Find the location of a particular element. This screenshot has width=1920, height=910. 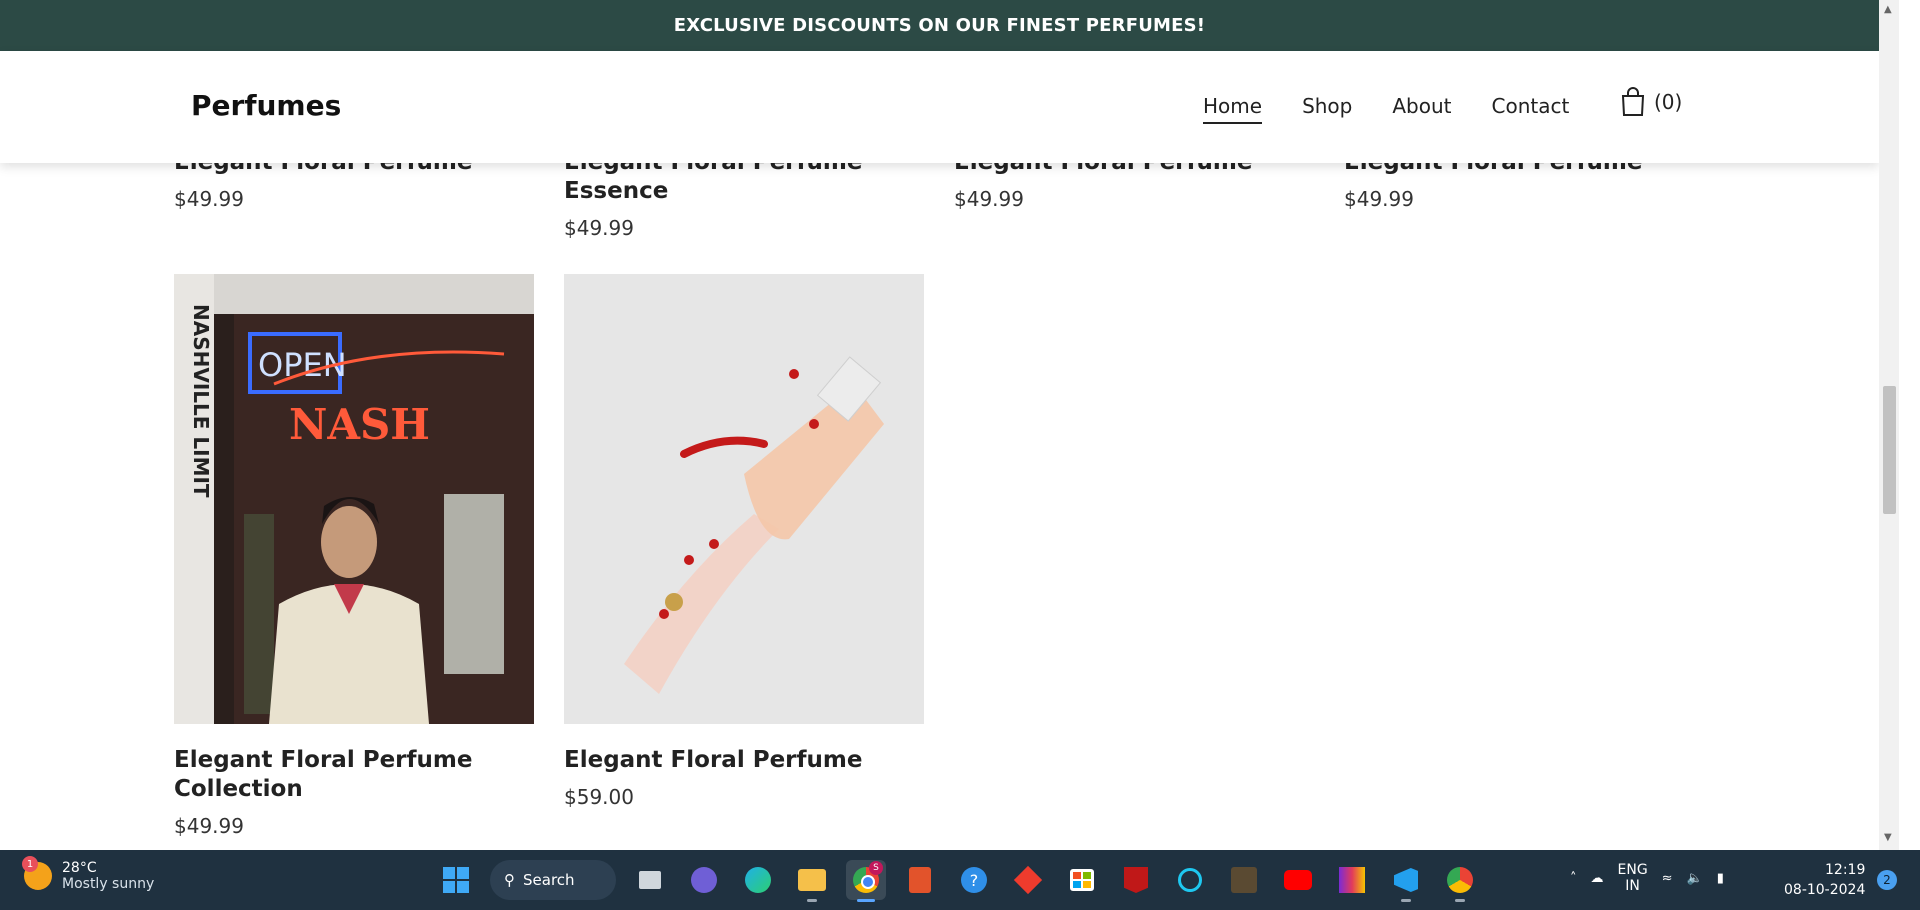

weather-widget: 1 28°C Mostly sunny is located at coordinates (88, 874).